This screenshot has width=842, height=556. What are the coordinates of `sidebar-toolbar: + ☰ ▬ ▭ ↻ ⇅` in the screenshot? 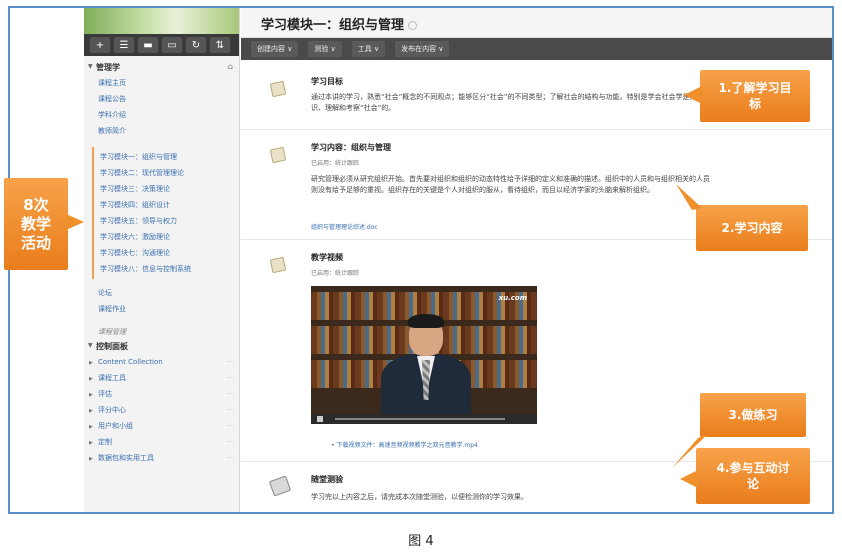 It's located at (161, 45).